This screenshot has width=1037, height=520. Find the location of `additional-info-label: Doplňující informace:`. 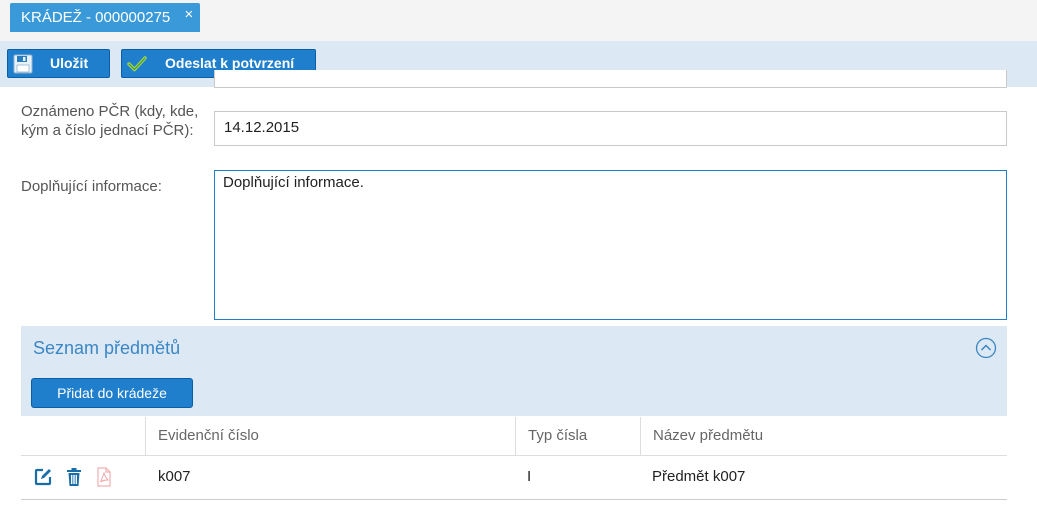

additional-info-label: Doplňující informace: is located at coordinates (91, 186).